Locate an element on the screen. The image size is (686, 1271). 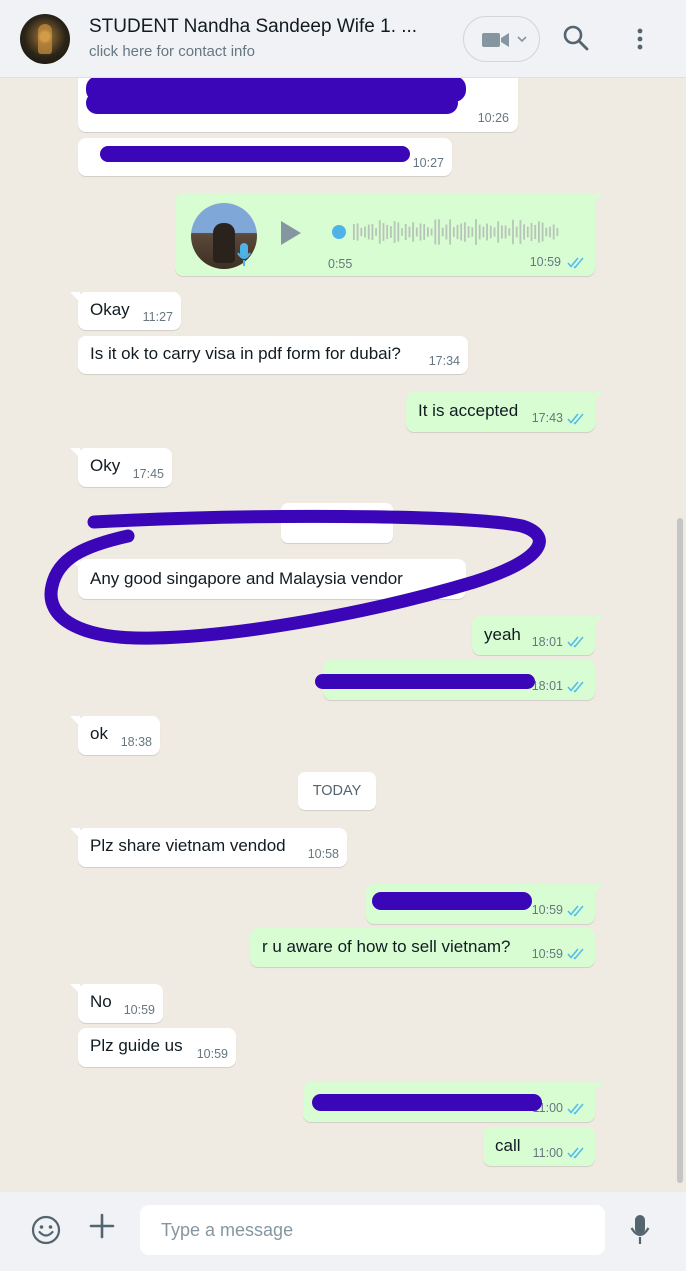
message-incoming: ok 18:38 is located at coordinates (115, 735).